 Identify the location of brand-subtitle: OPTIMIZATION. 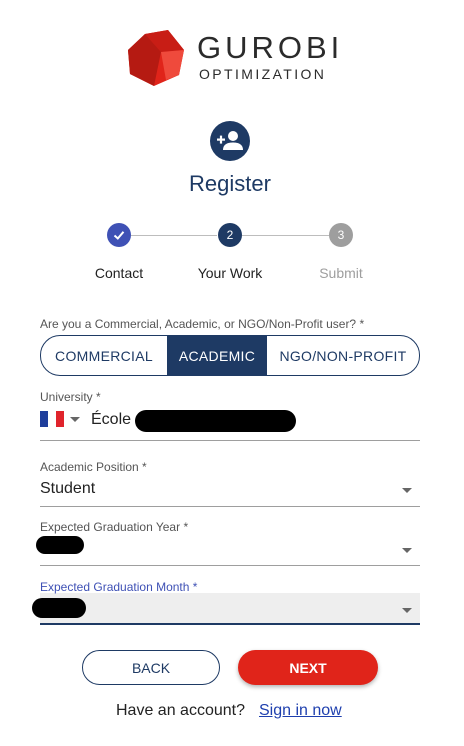
(263, 74).